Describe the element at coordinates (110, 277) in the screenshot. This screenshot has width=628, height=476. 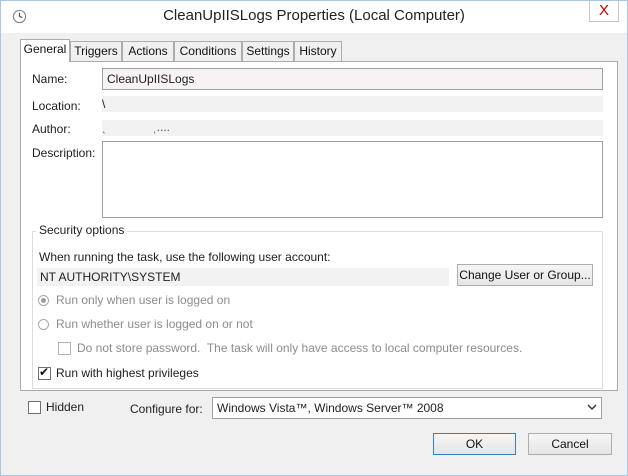
I see `account-value: NT AUTHORITY\SYSTEM` at that location.